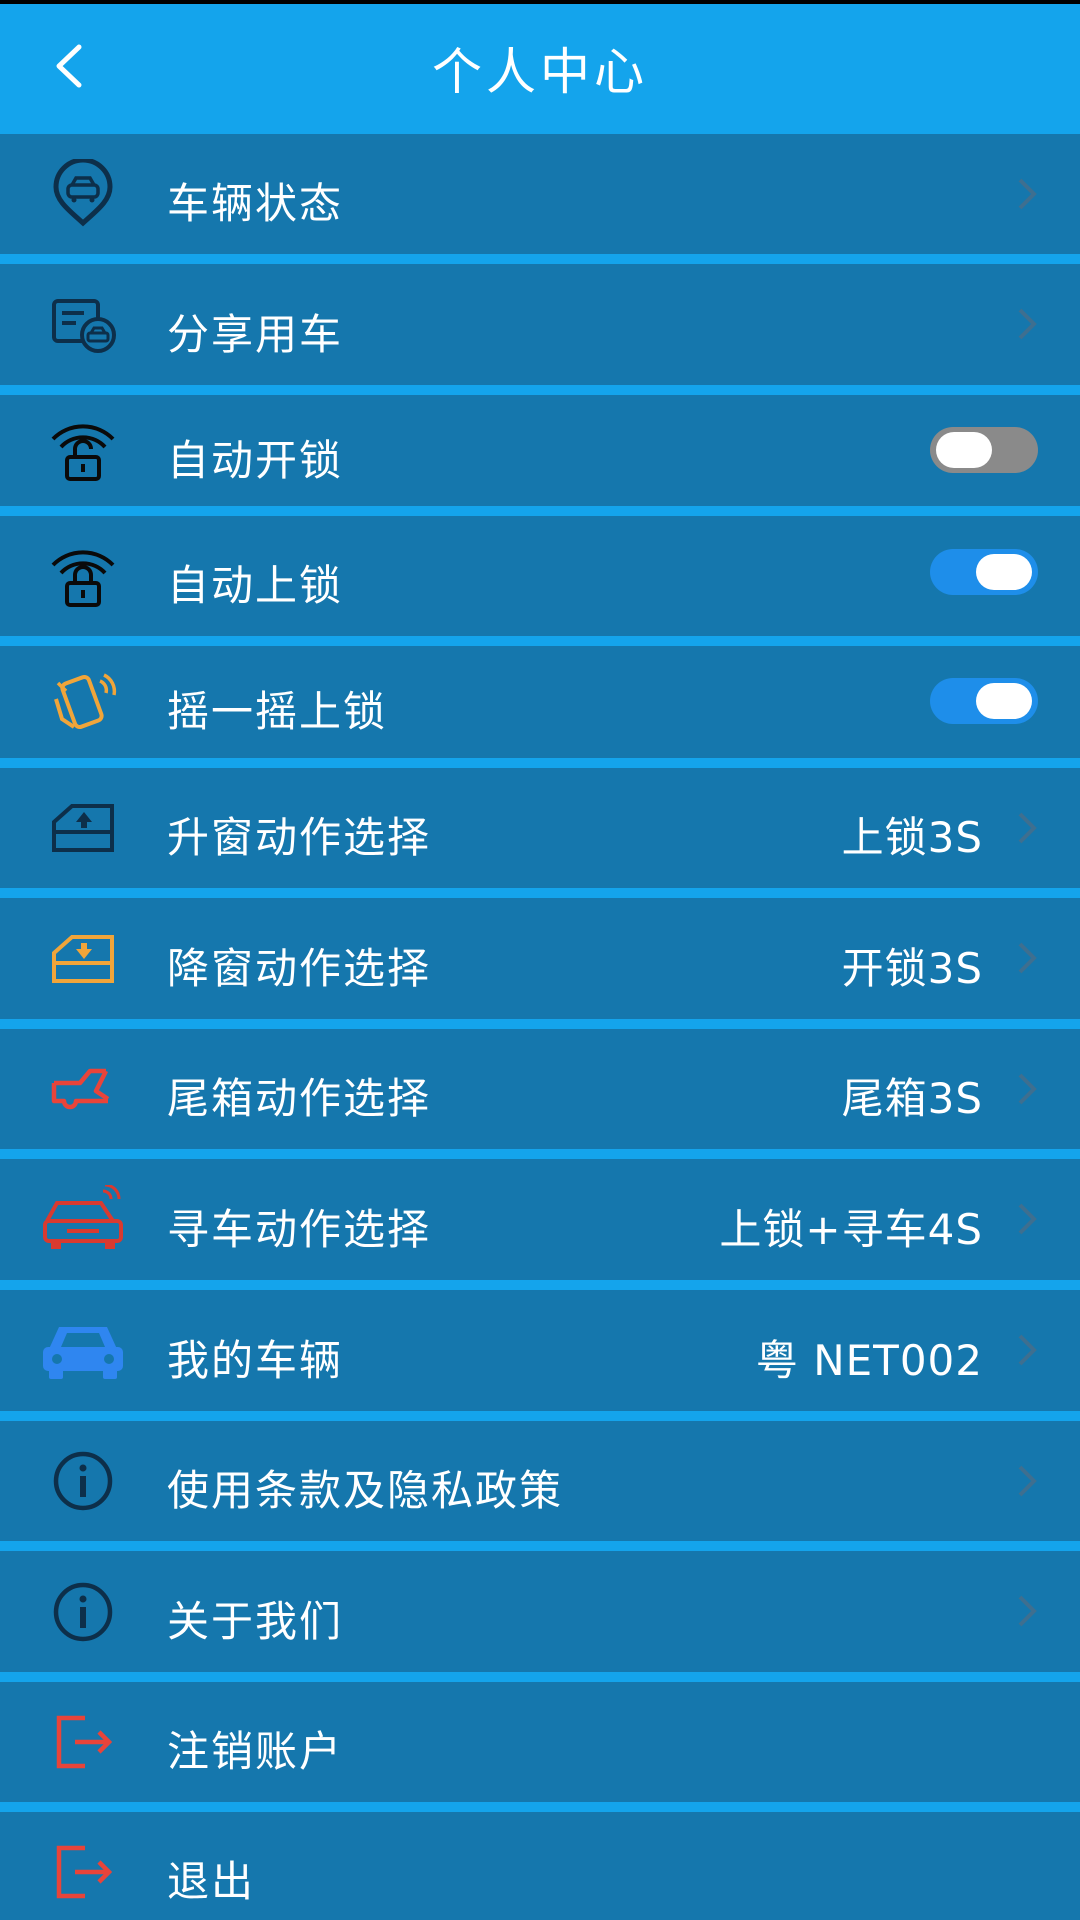 The image size is (1080, 1920). I want to click on row-shake-lock: 摇一摇上锁, so click(540, 702).